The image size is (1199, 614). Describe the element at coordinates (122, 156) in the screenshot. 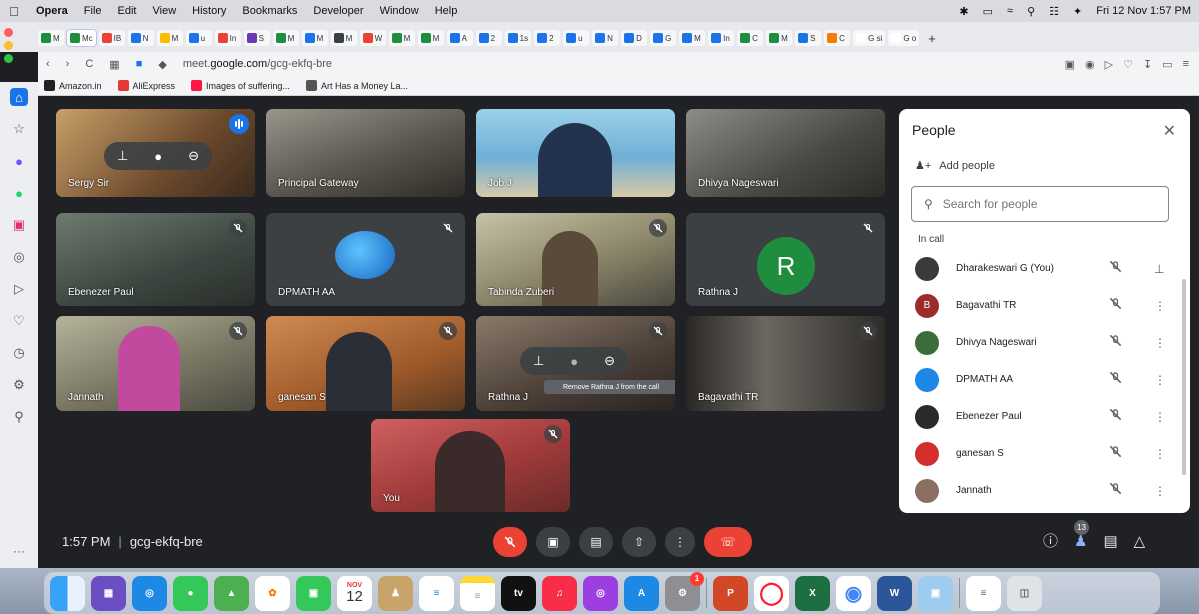

I see `pin-icon: ⊥` at that location.